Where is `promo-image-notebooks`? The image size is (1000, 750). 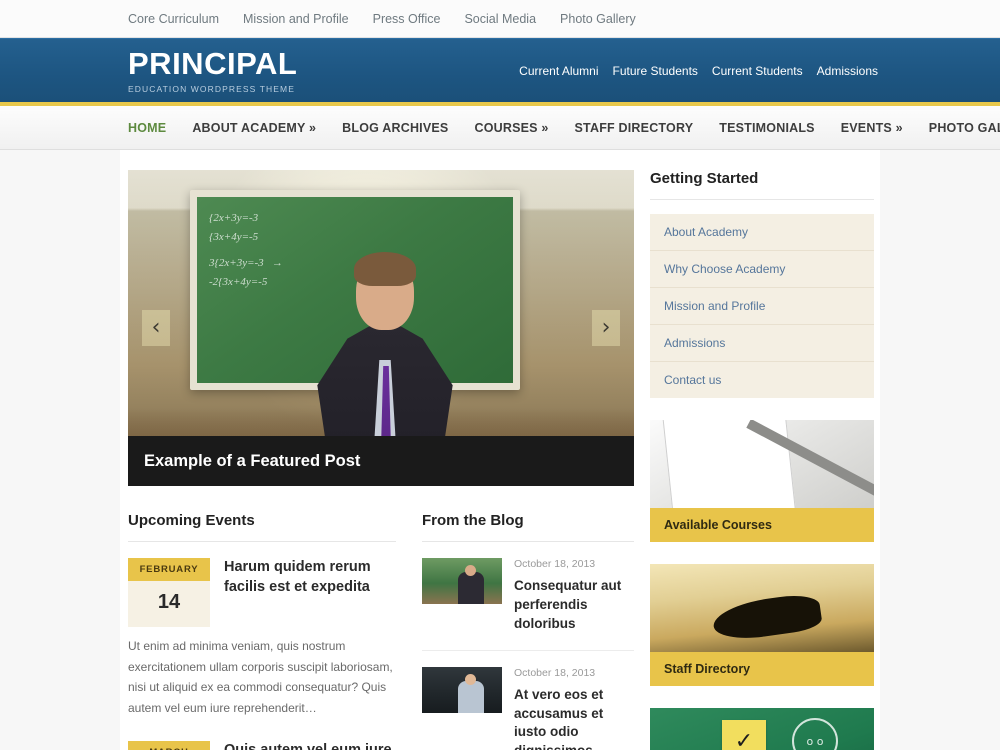 promo-image-notebooks is located at coordinates (762, 464).